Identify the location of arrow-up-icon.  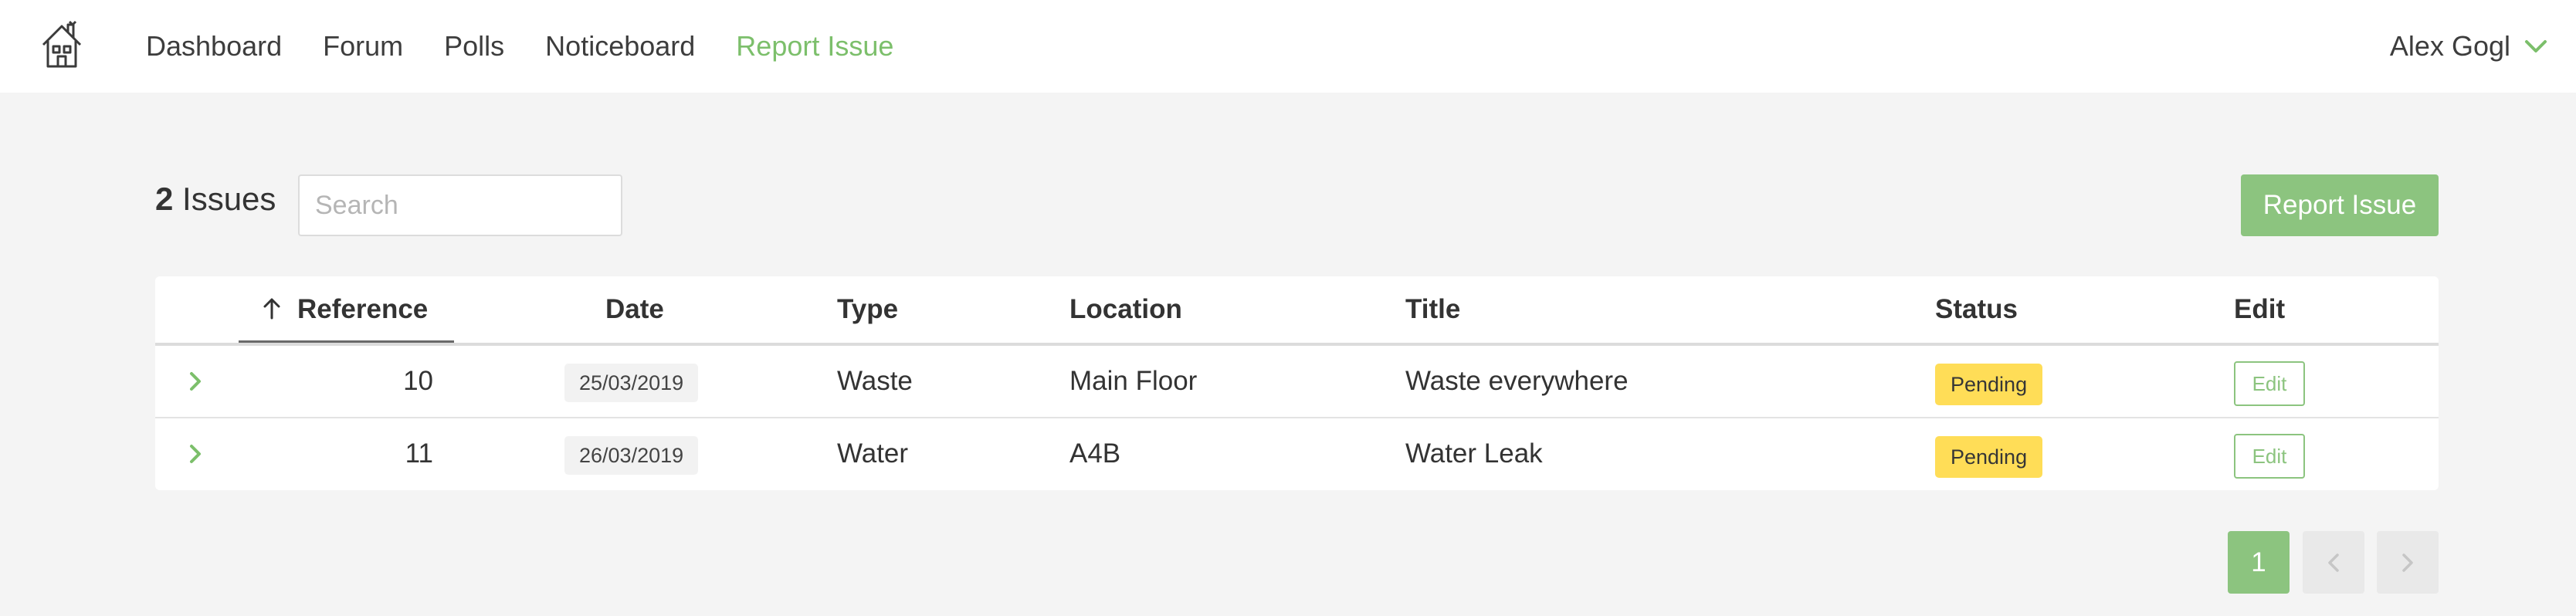
(271, 309).